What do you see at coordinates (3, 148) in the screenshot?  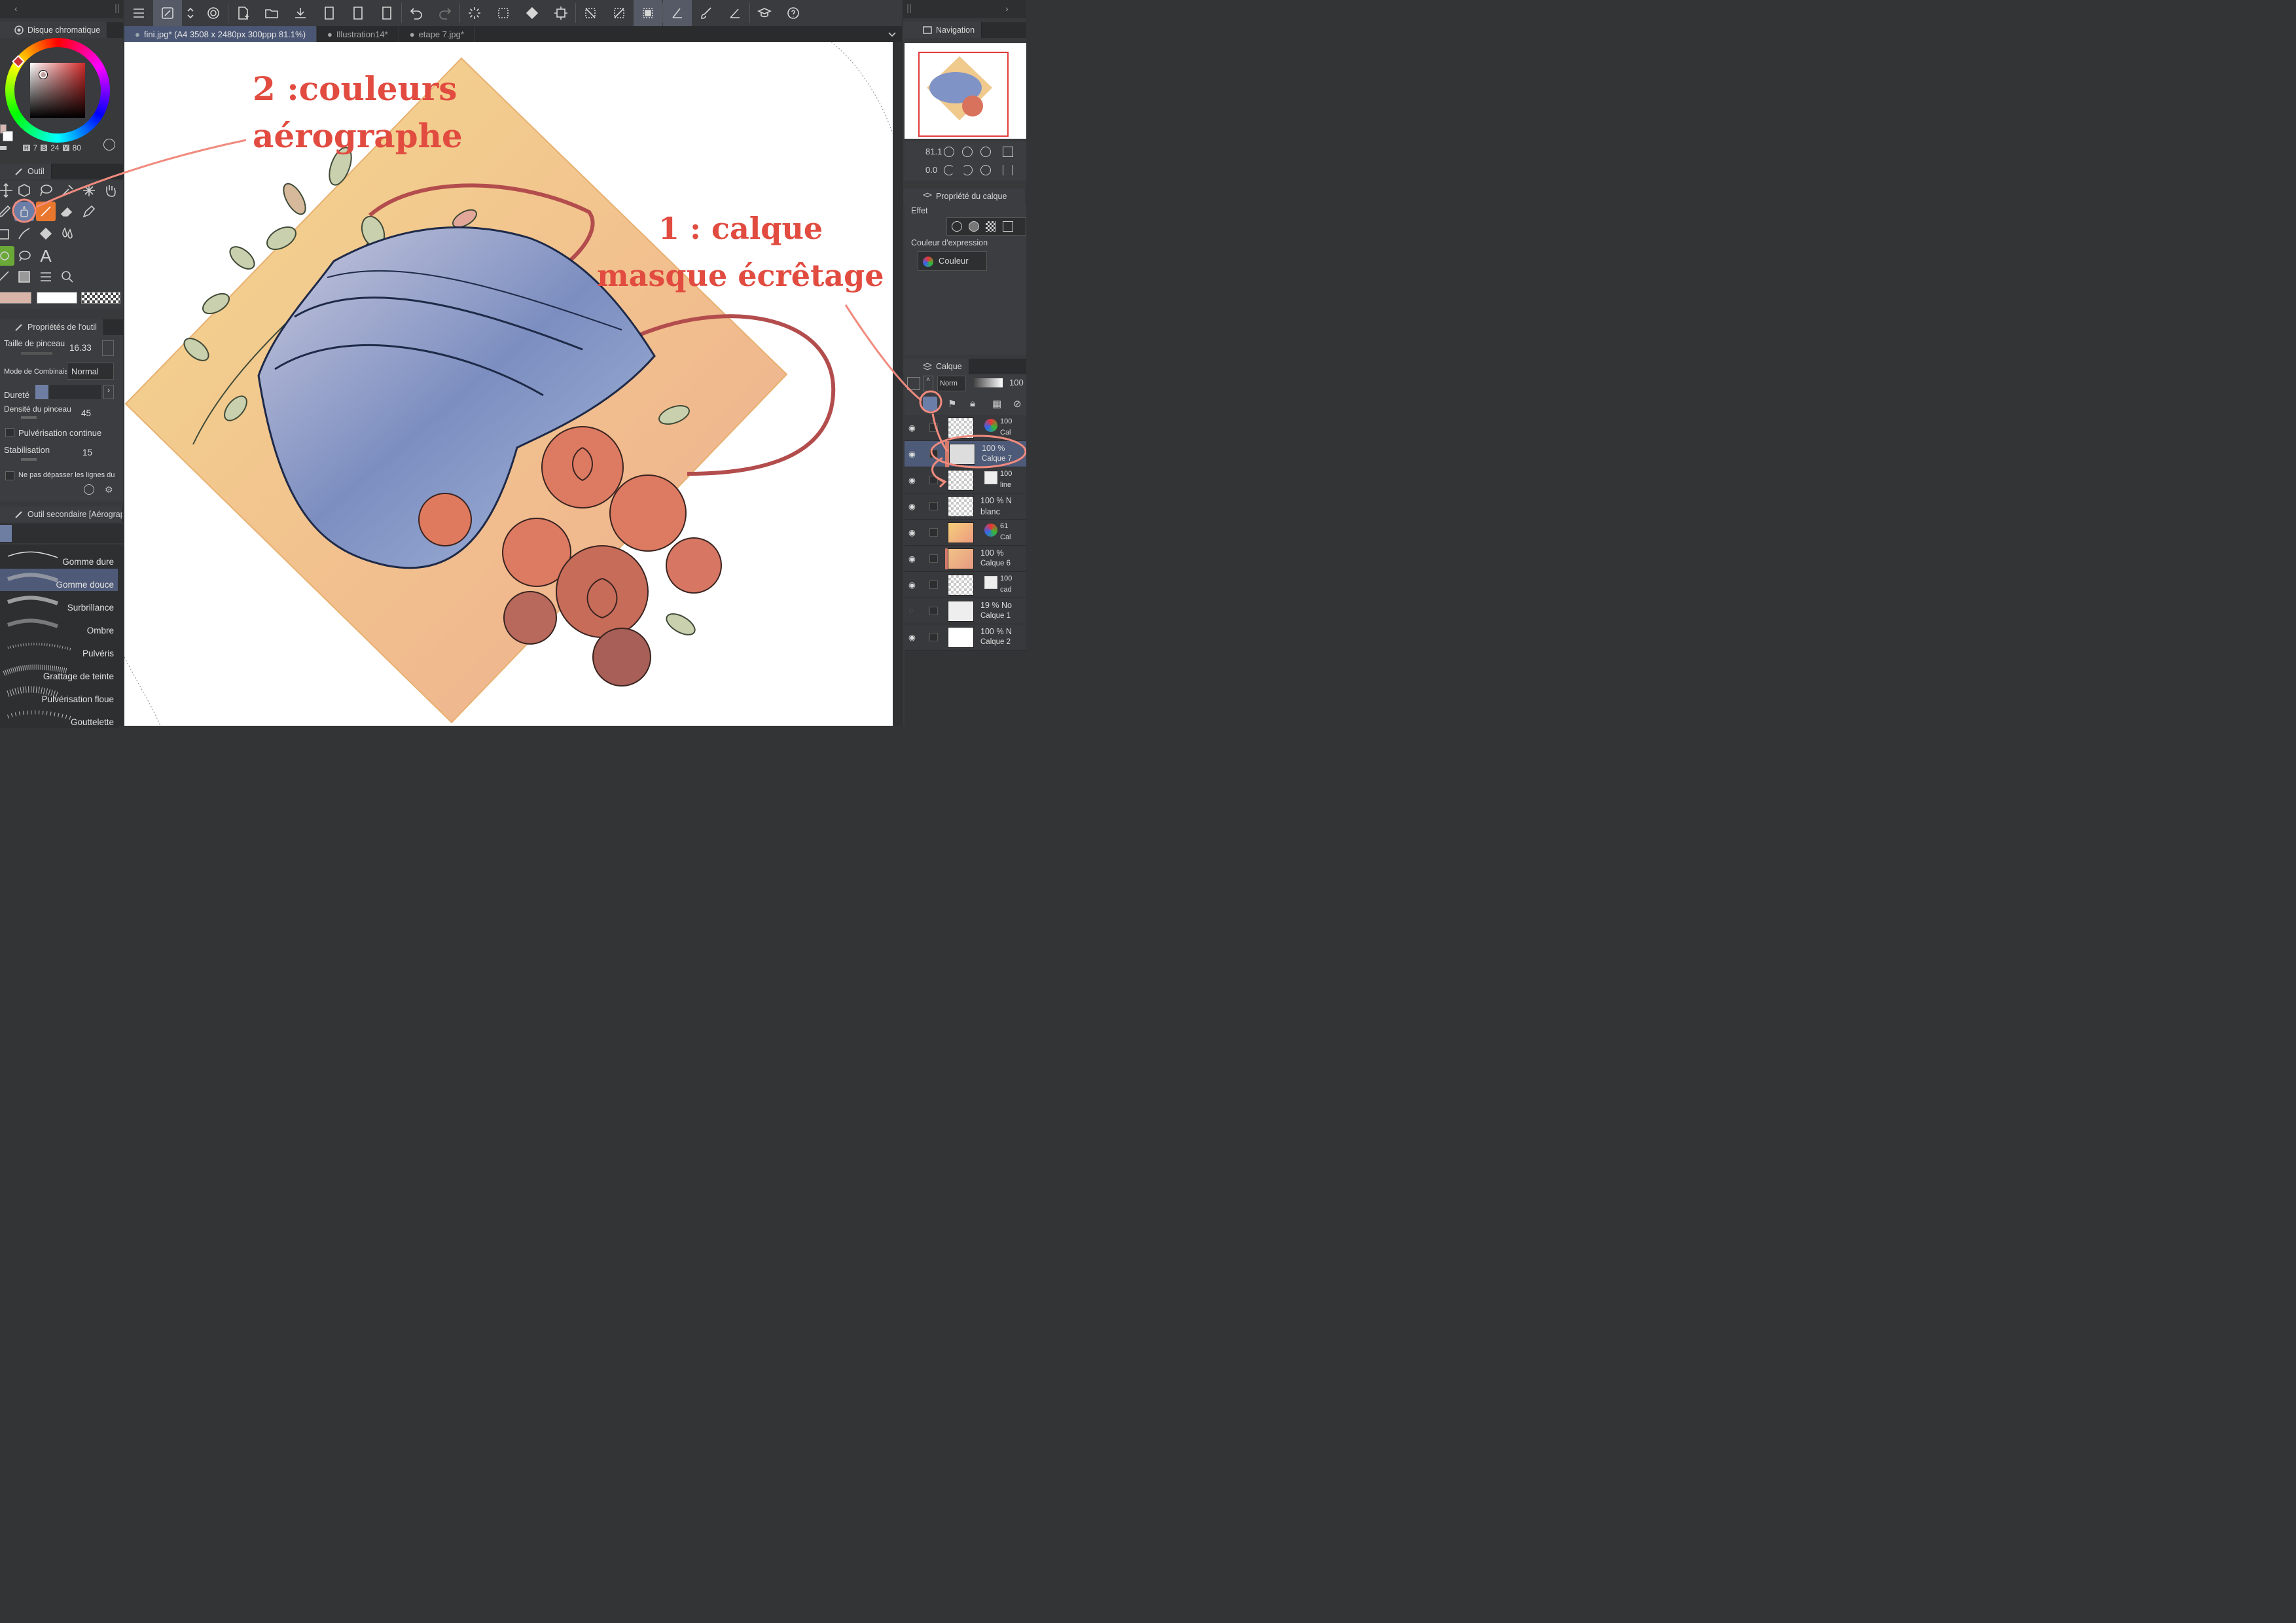 I see `transparent-swatch` at bounding box center [3, 148].